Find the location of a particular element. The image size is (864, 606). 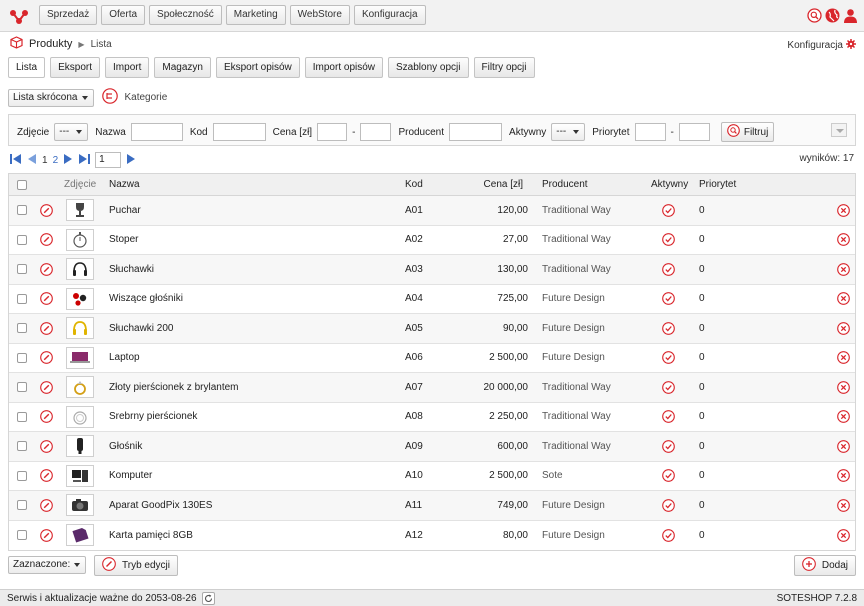

go-page-icon is located at coordinates (131, 160).